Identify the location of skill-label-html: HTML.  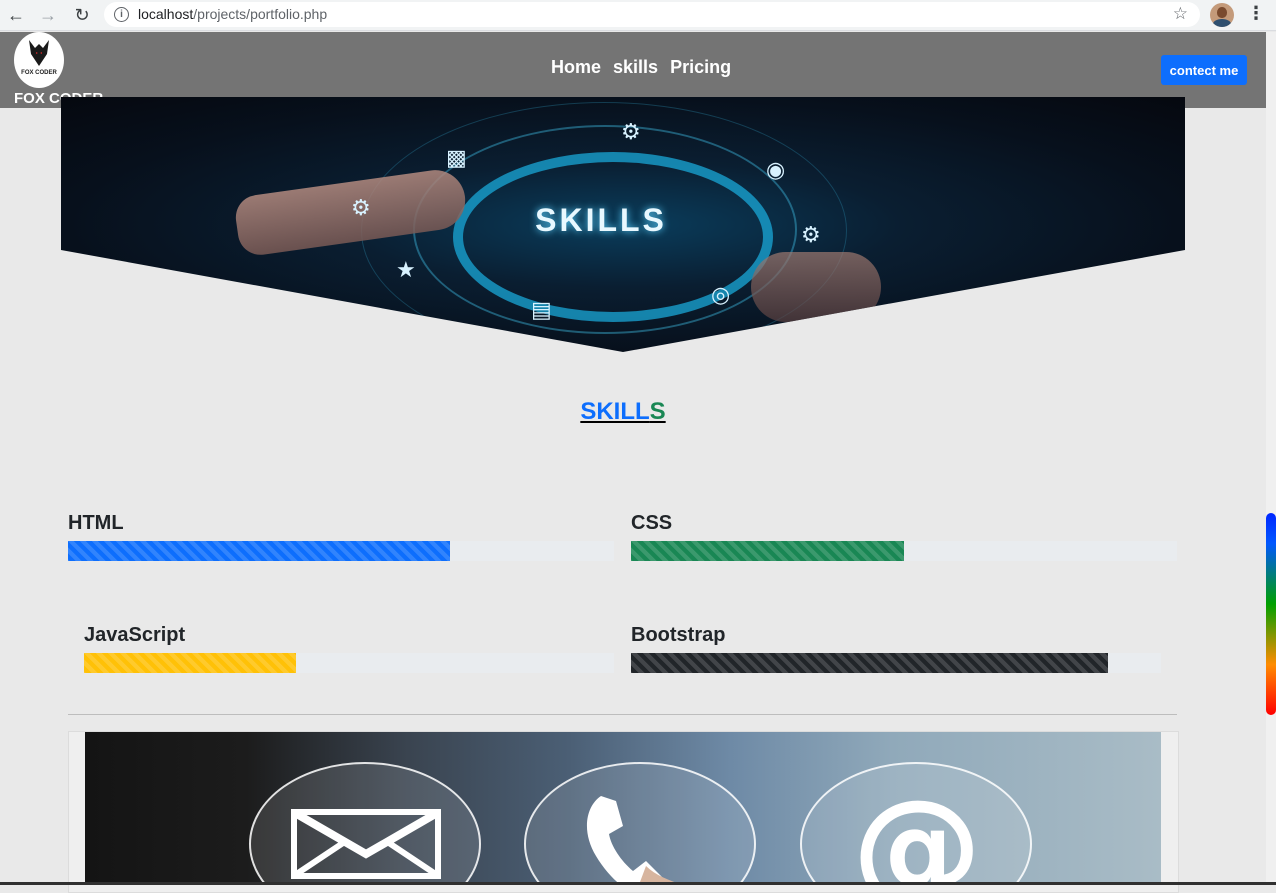
(96, 523).